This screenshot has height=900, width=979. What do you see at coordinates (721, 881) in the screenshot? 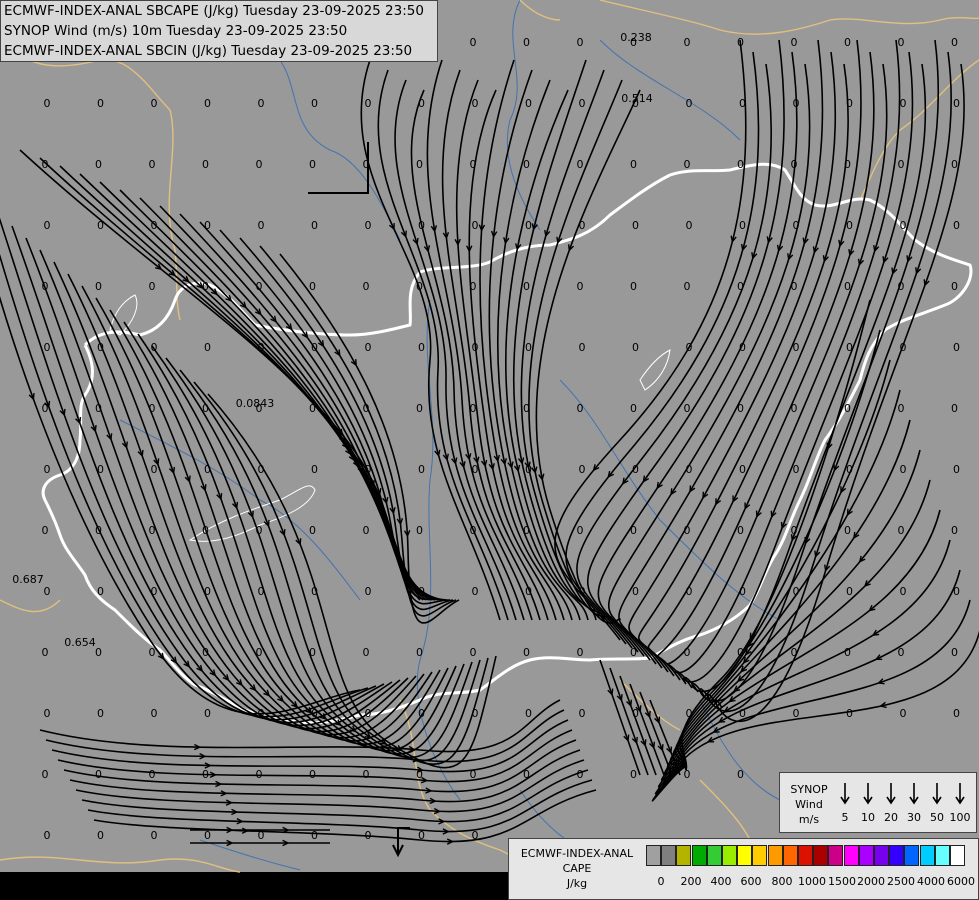
I see `cape-tick-label: 400` at bounding box center [721, 881].